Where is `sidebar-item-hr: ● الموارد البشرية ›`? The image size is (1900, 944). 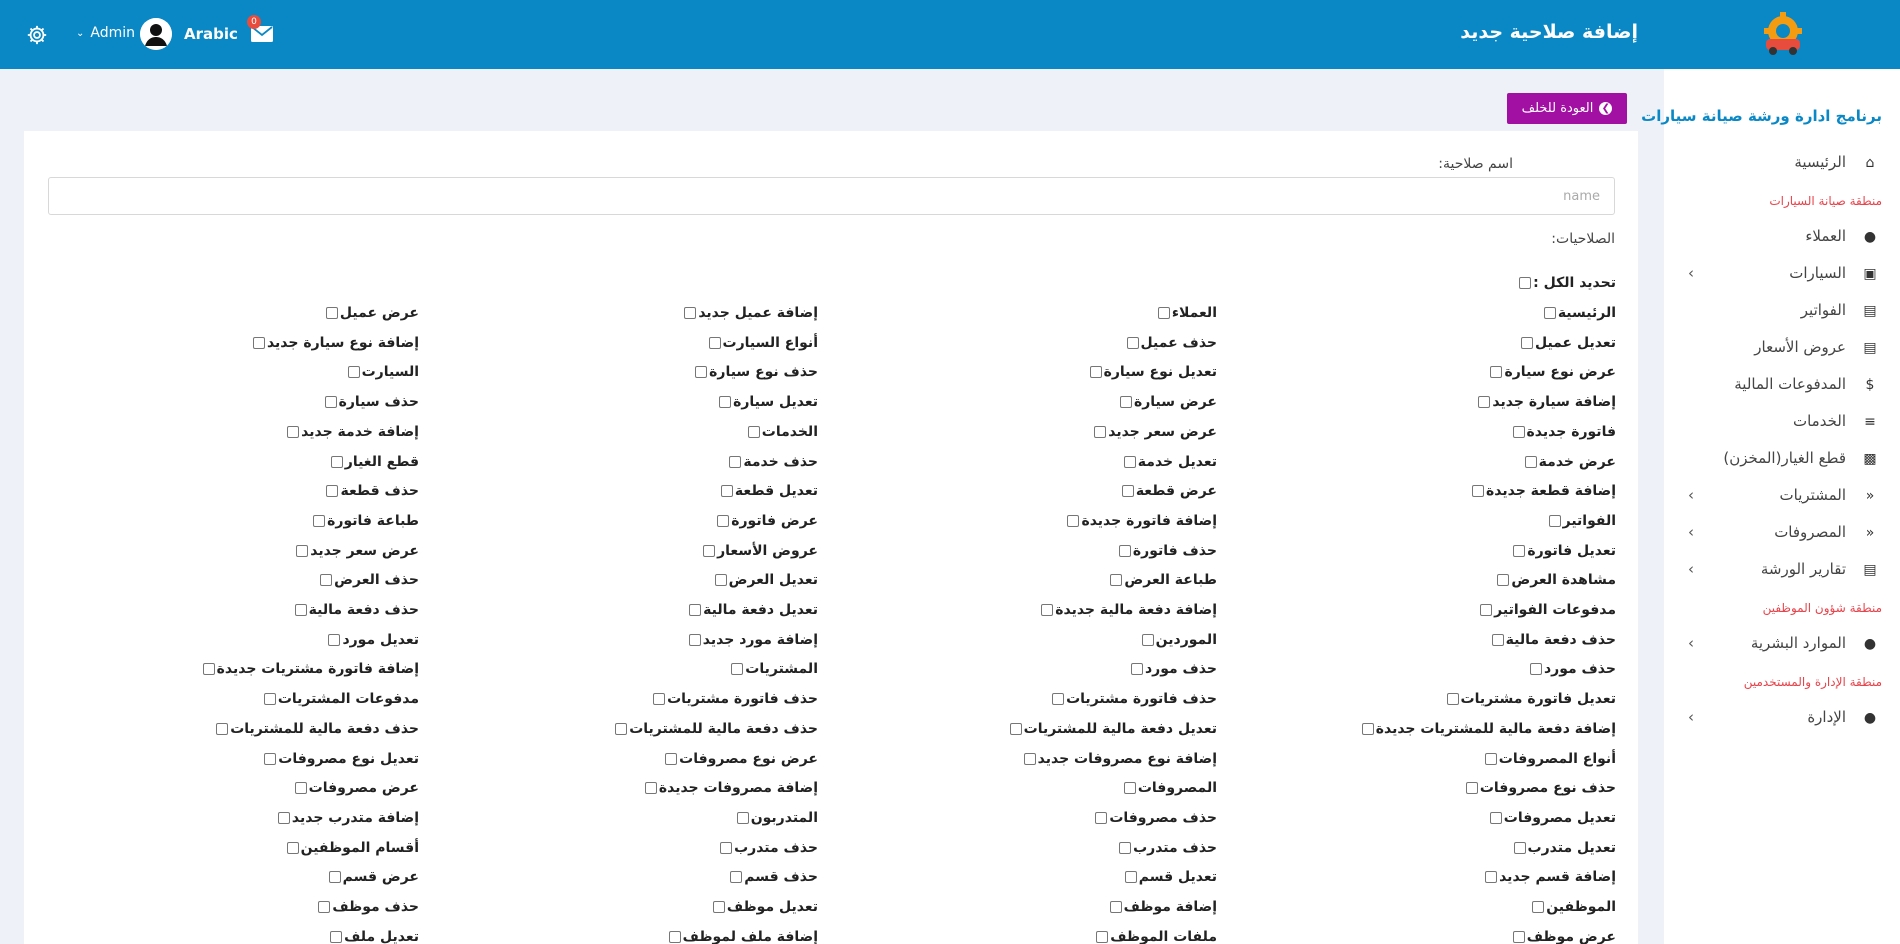 sidebar-item-hr: ● الموارد البشرية › is located at coordinates (1782, 644).